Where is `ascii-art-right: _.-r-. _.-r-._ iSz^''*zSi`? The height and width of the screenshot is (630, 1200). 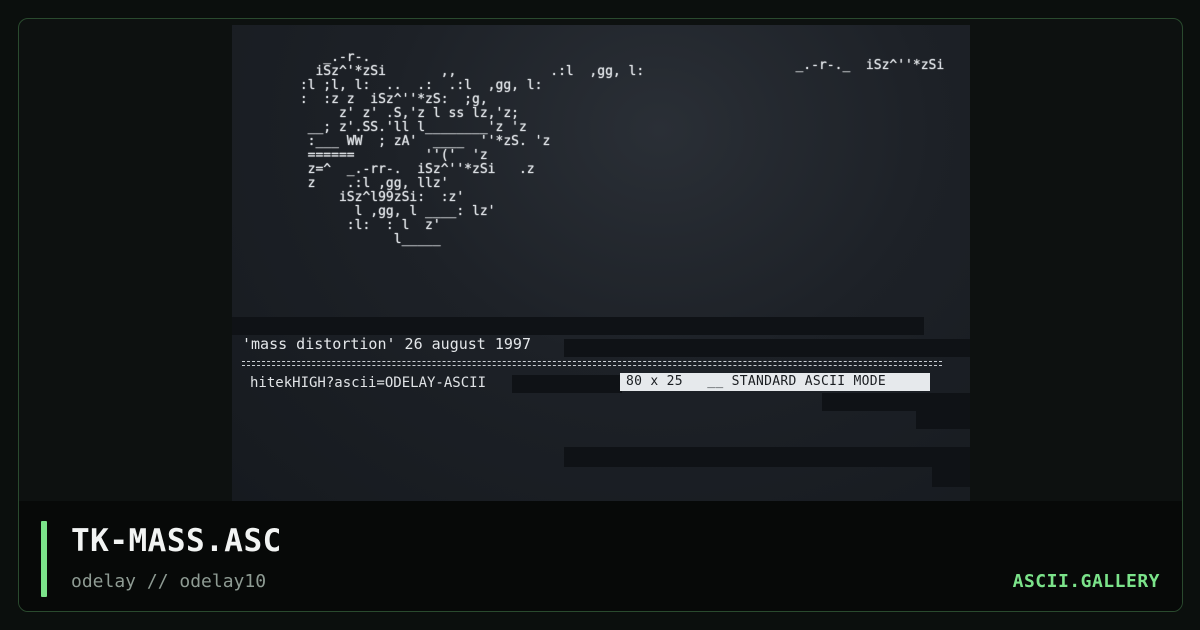 ascii-art-right: _.-r-. _.-r-._ iSz^''*zSi is located at coordinates (870, 65).